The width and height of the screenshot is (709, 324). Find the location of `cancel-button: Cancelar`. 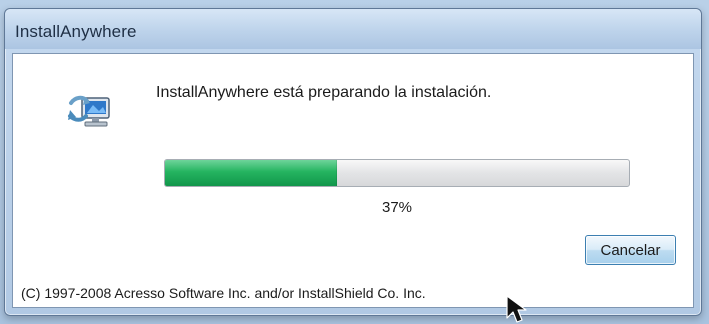

cancel-button: Cancelar is located at coordinates (630, 250).